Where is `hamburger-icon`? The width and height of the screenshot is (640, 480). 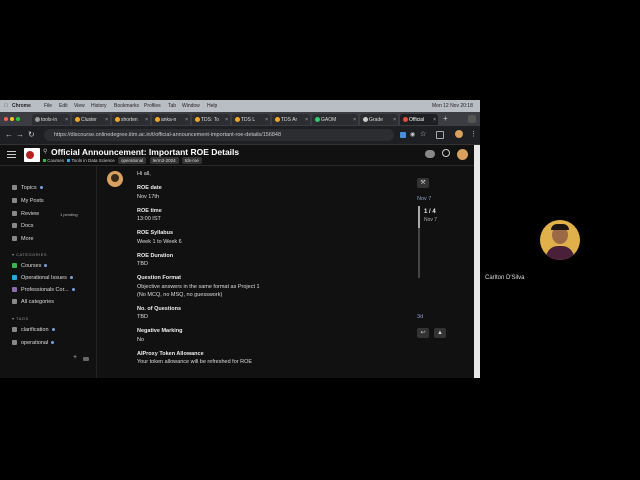 hamburger-icon is located at coordinates (11, 154).